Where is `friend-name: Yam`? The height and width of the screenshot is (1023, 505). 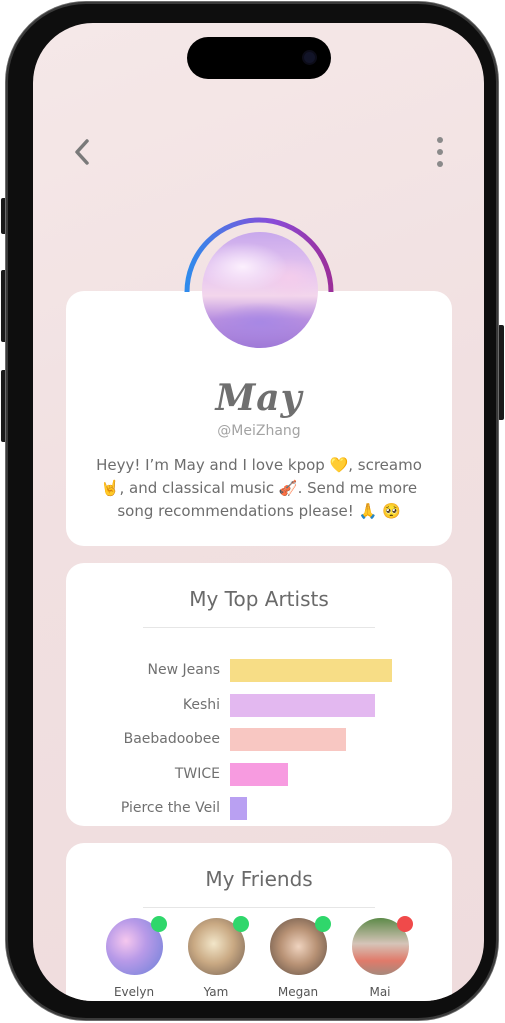
friend-name: Yam is located at coordinates (216, 992).